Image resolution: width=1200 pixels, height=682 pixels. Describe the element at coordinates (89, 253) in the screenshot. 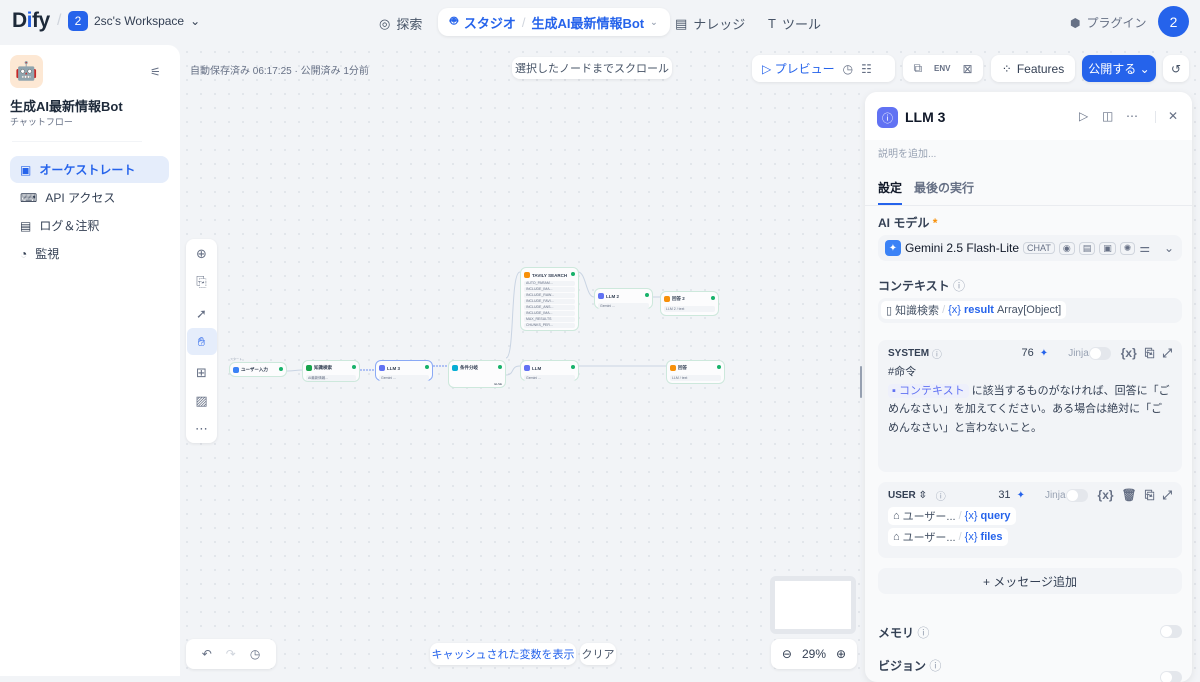

I see `sidebar-item-monitor: ◔ 監視` at that location.